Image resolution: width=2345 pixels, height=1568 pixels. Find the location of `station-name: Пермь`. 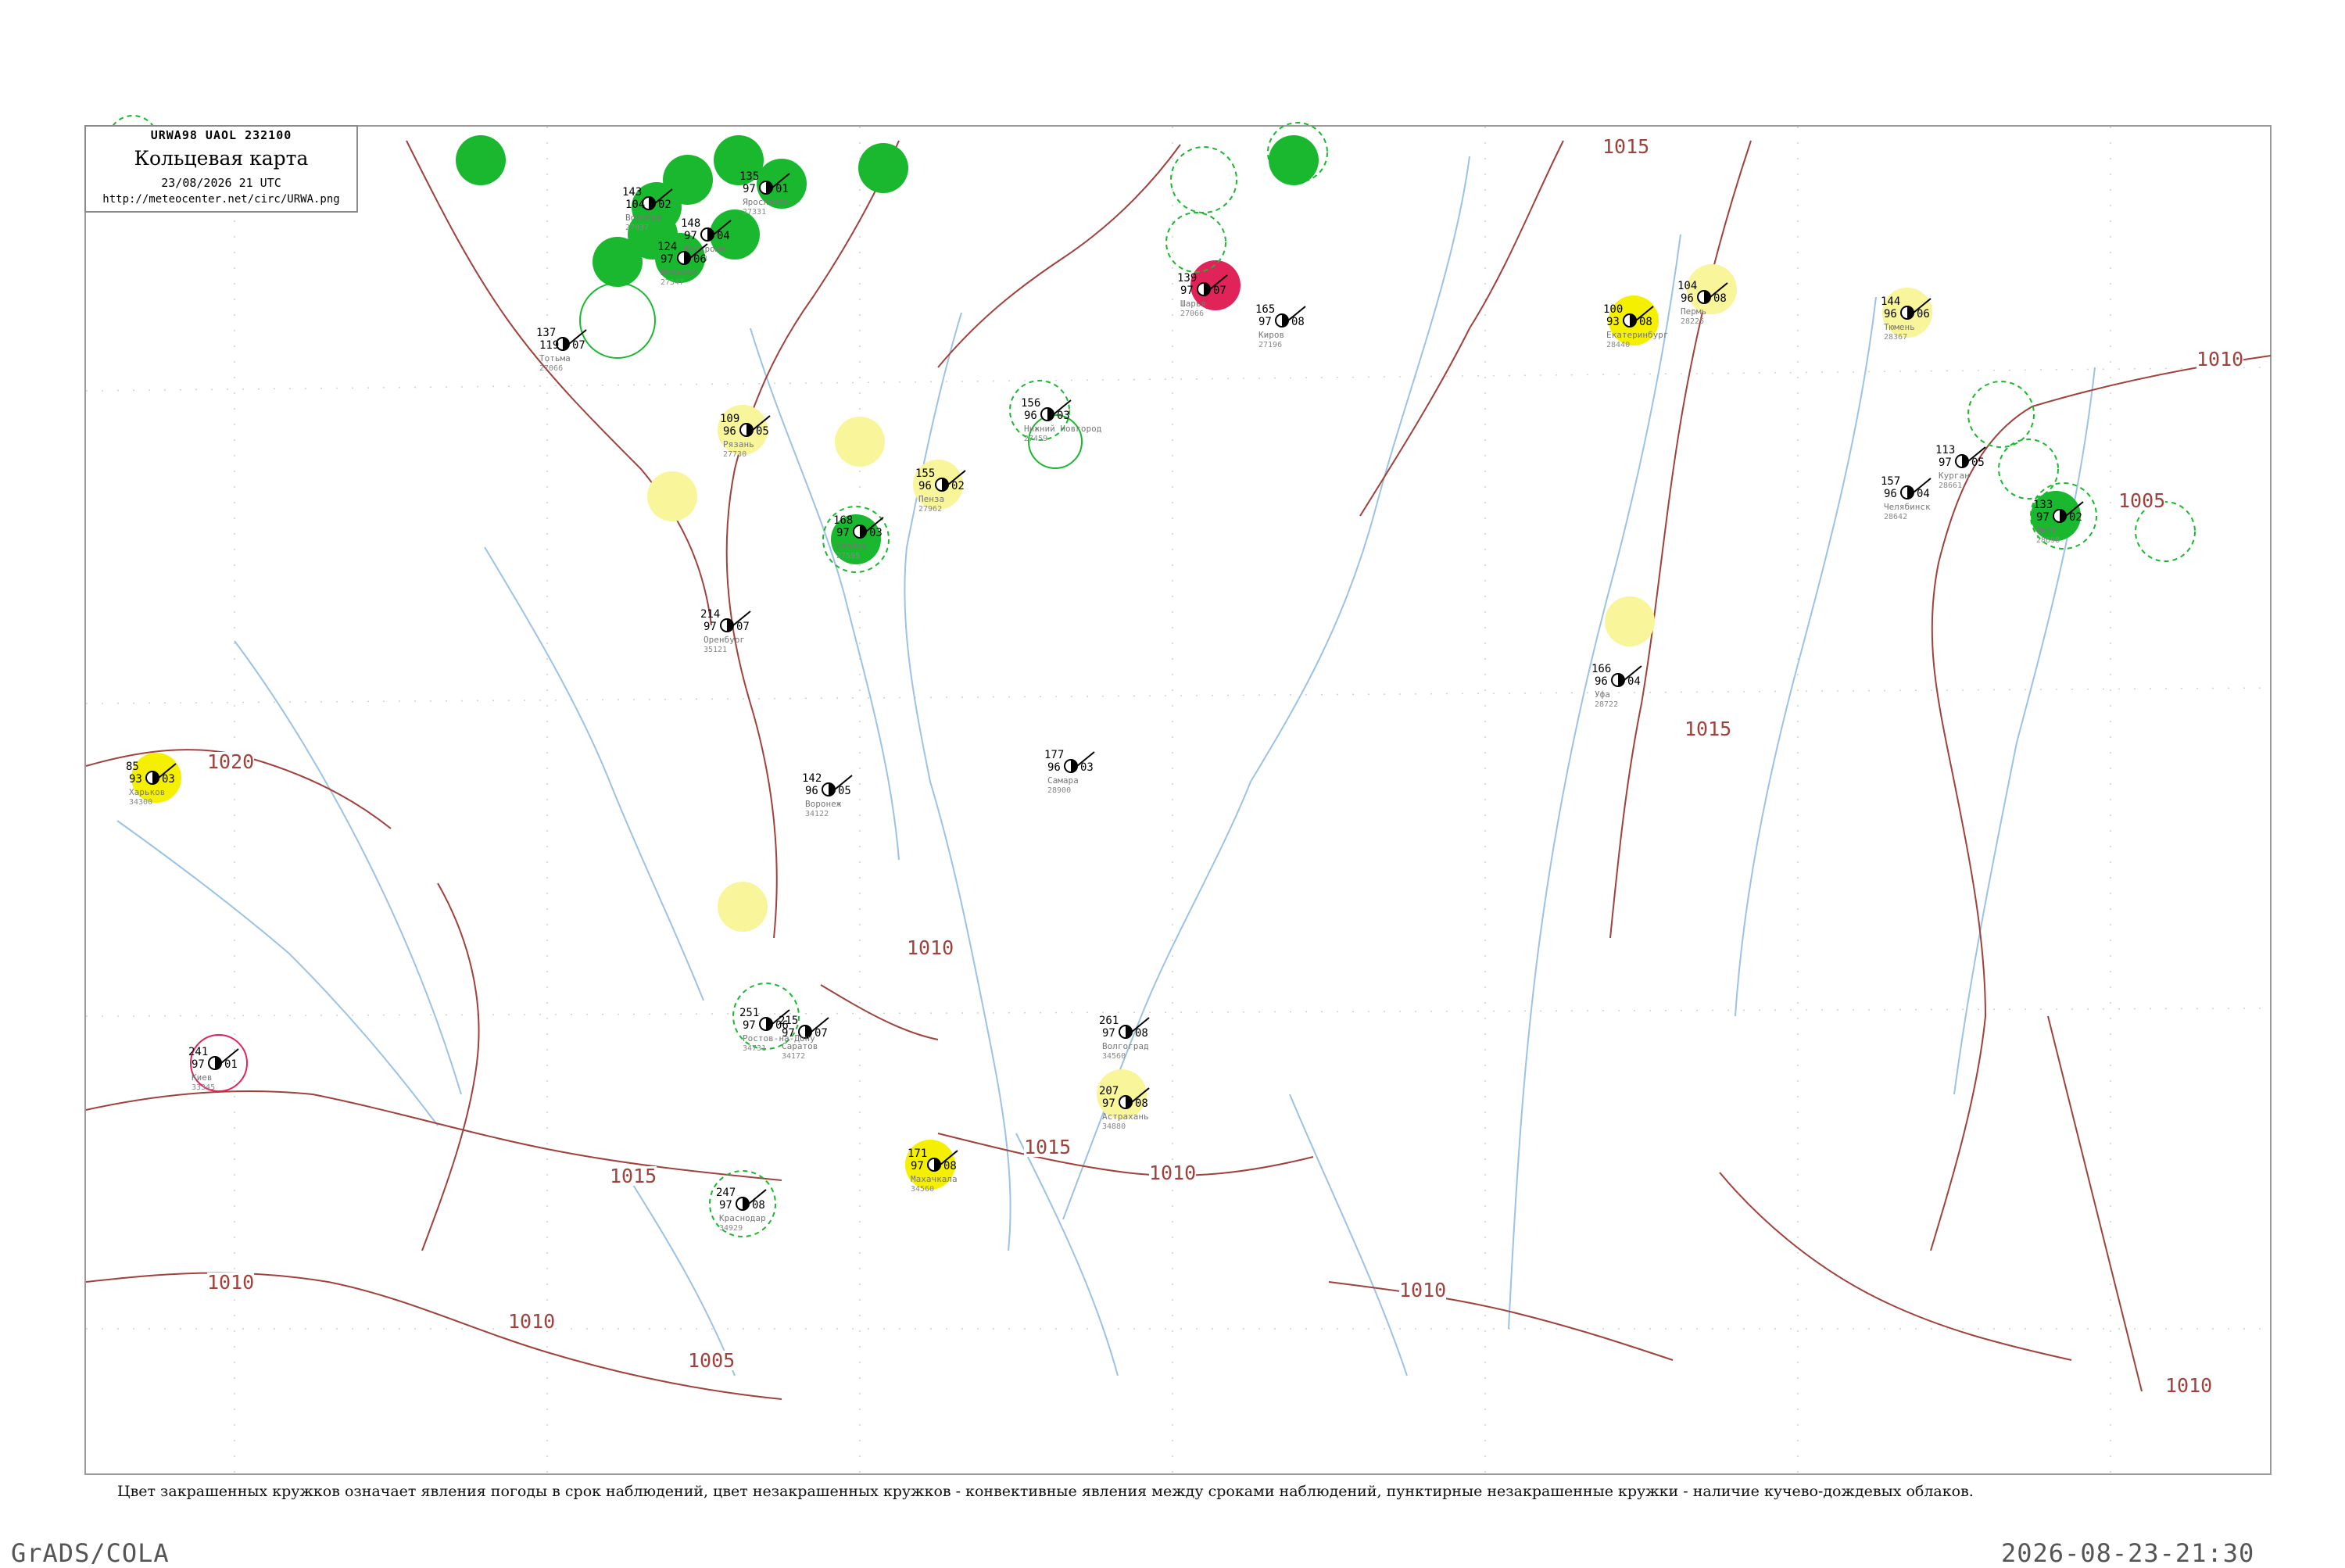

station-name: Пермь is located at coordinates (1693, 311).